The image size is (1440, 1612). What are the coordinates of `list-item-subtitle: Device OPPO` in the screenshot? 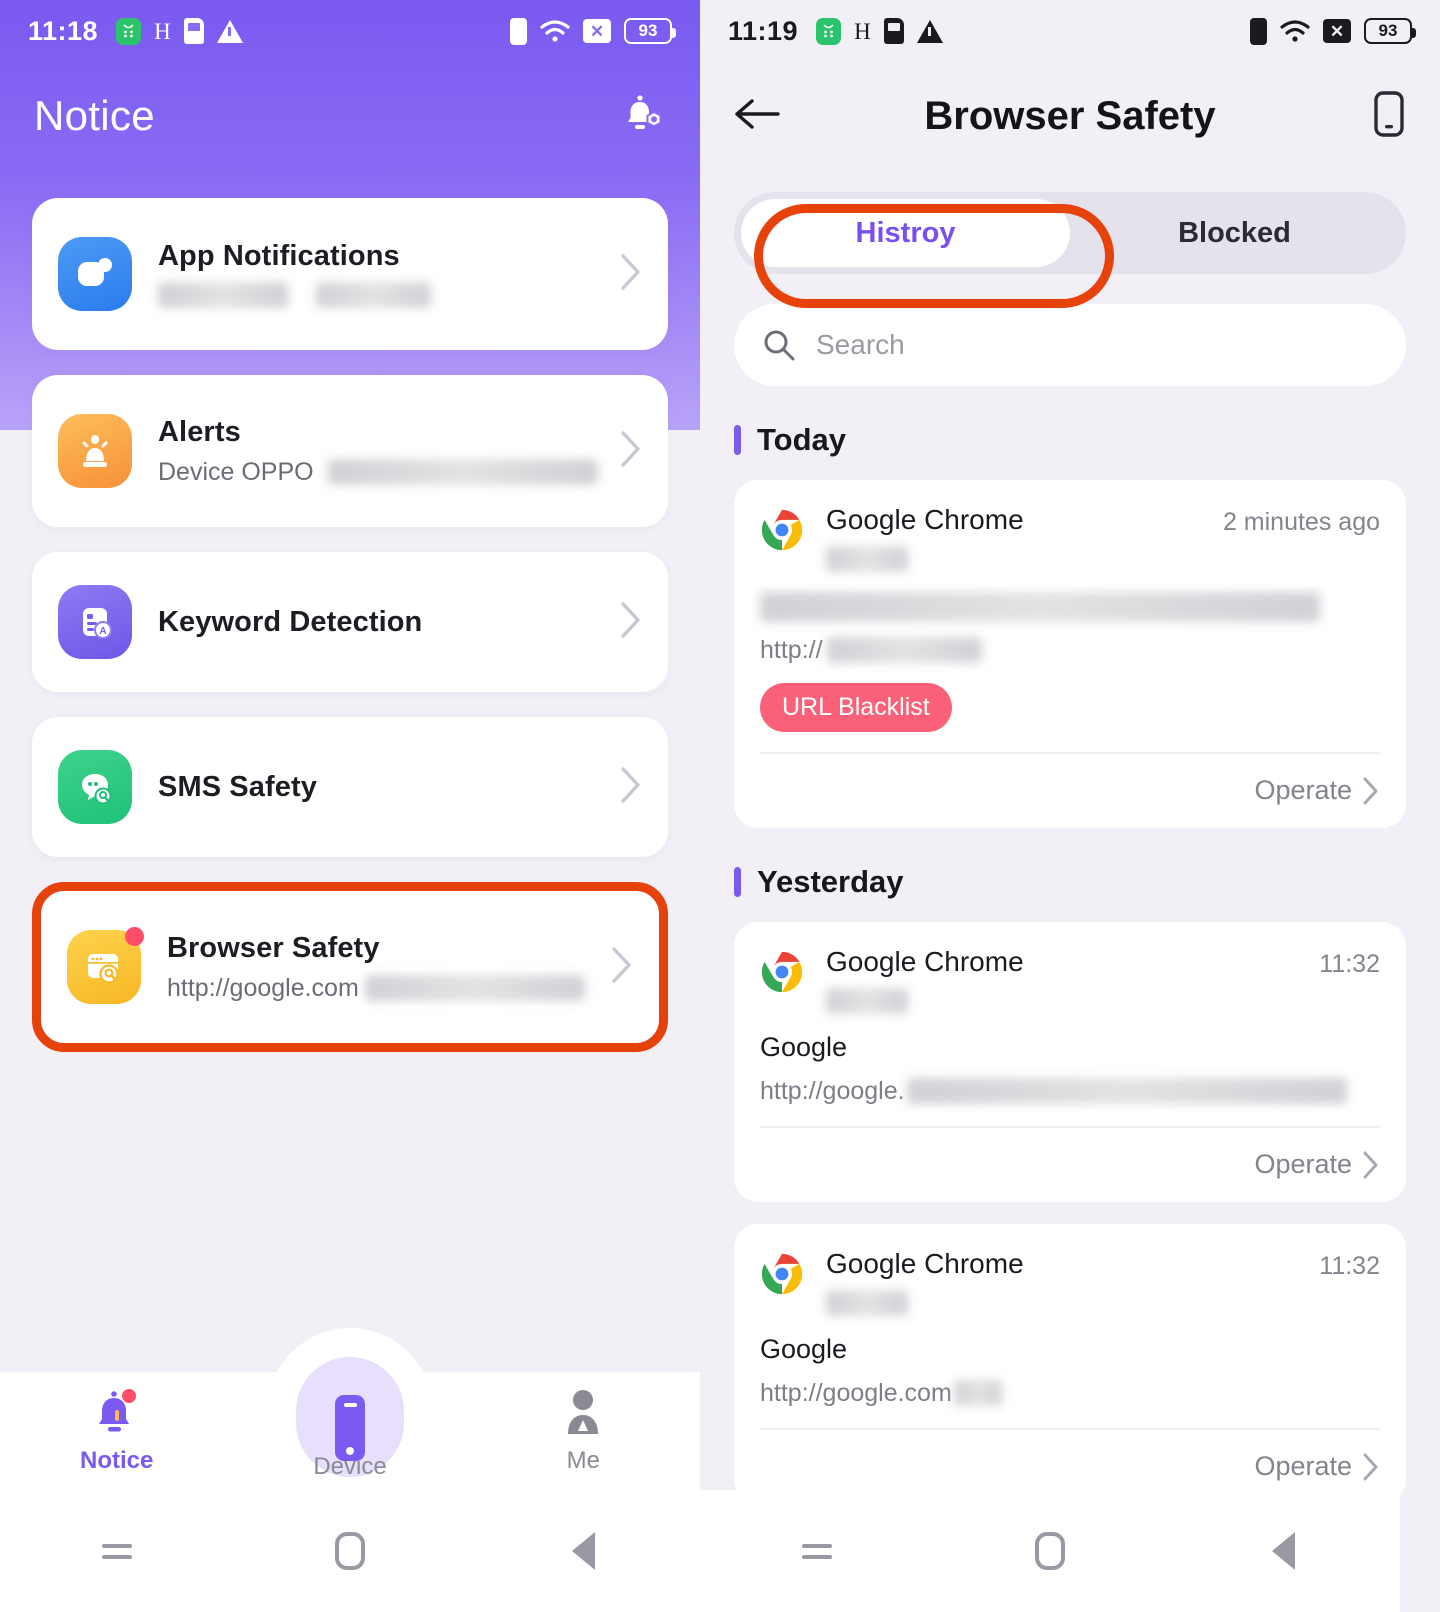 It's located at (382, 472).